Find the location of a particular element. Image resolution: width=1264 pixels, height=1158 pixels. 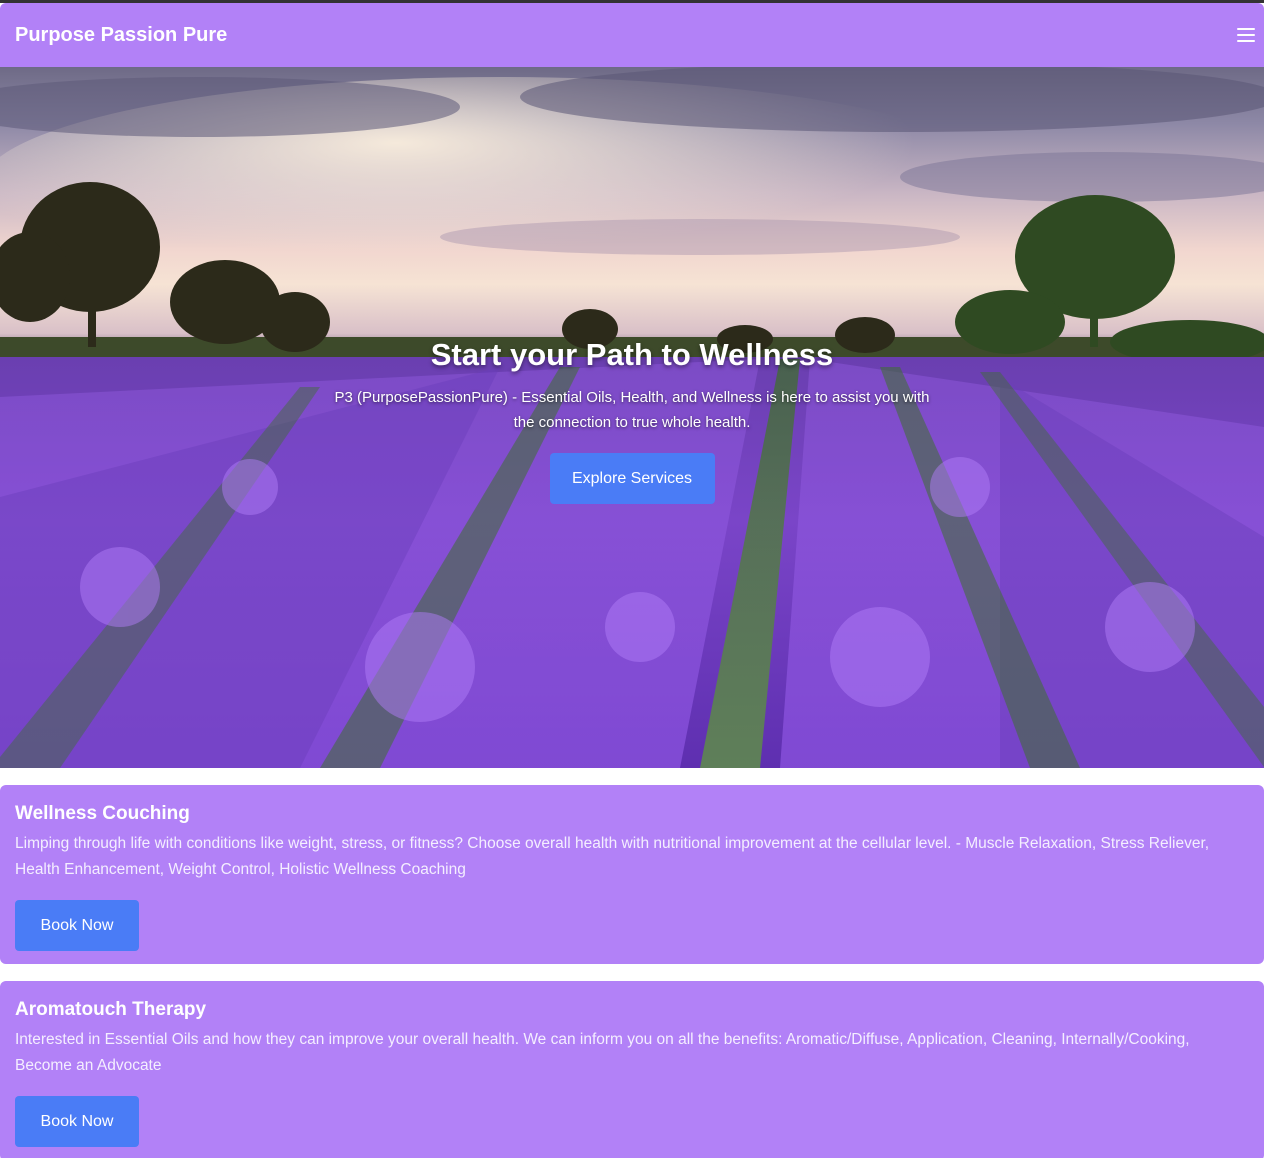

explore-services-button: Explore Services is located at coordinates (632, 478).